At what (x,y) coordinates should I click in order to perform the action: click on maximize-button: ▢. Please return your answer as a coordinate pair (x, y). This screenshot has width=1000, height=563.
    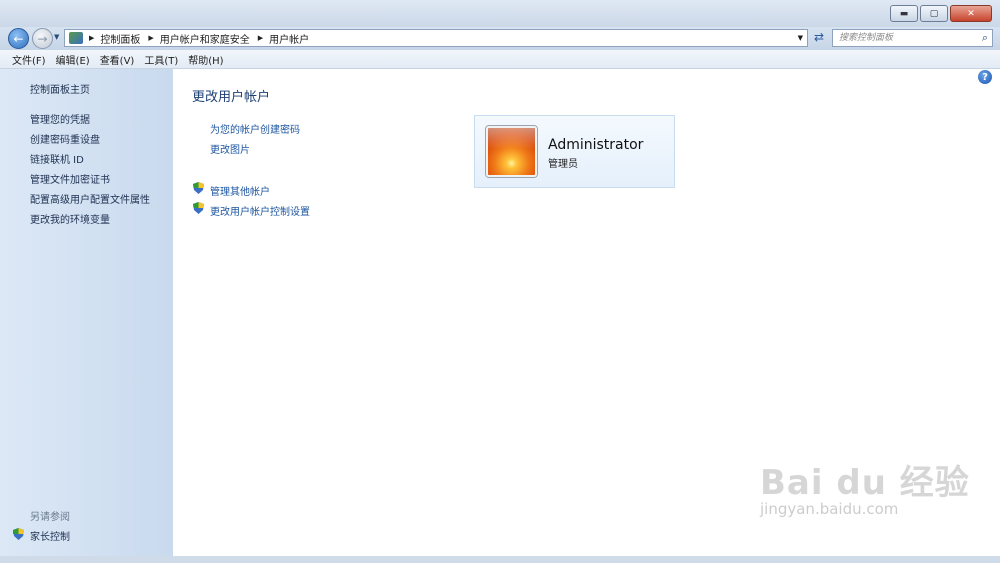
    Looking at the image, I should click on (934, 13).